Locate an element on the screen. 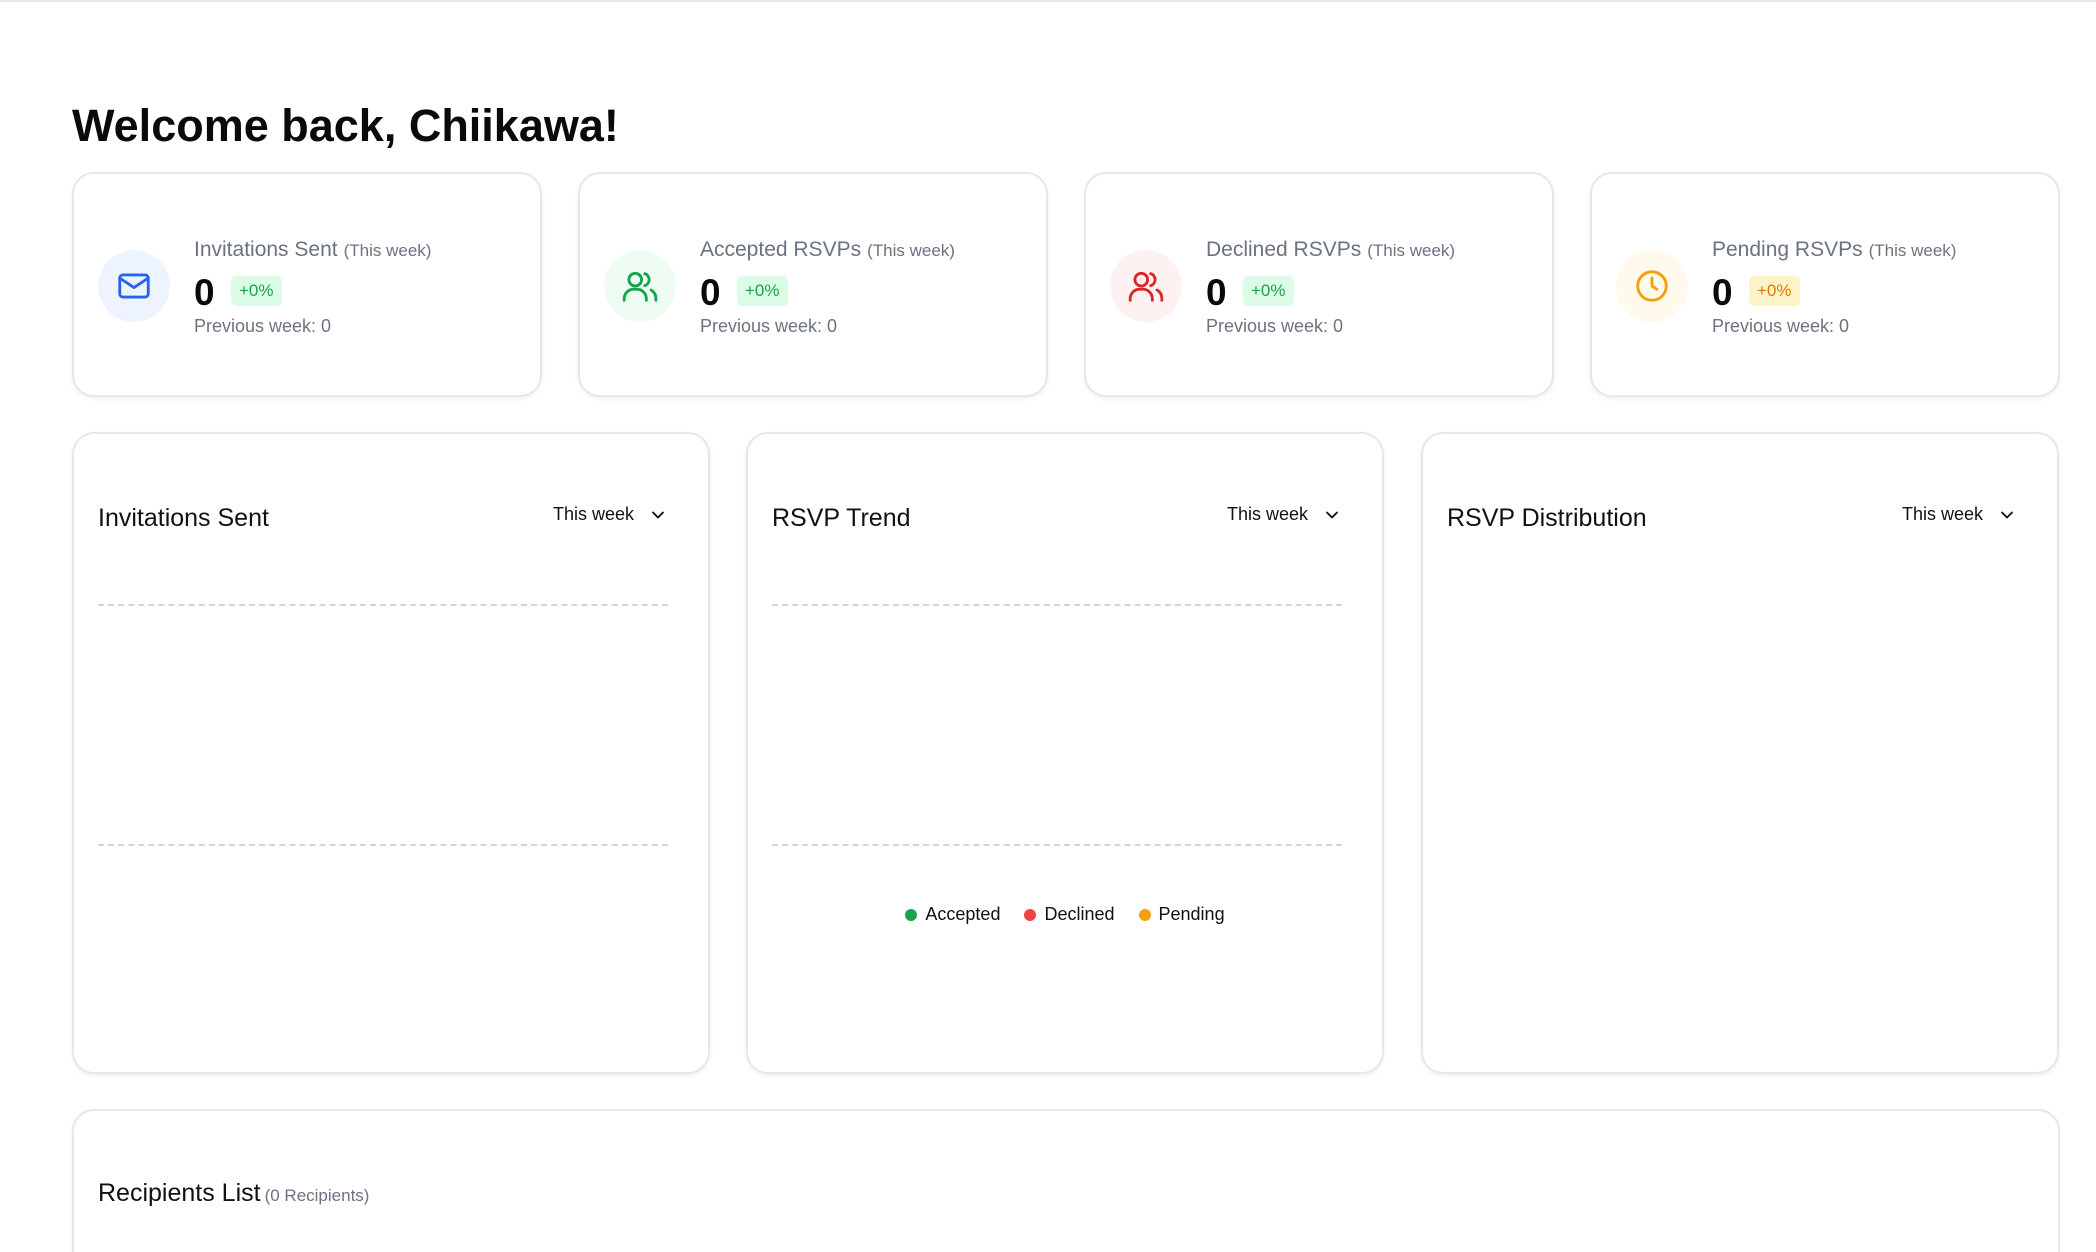 This screenshot has width=2096, height=1252. legend-item-accepted: Accepted is located at coordinates (952, 914).